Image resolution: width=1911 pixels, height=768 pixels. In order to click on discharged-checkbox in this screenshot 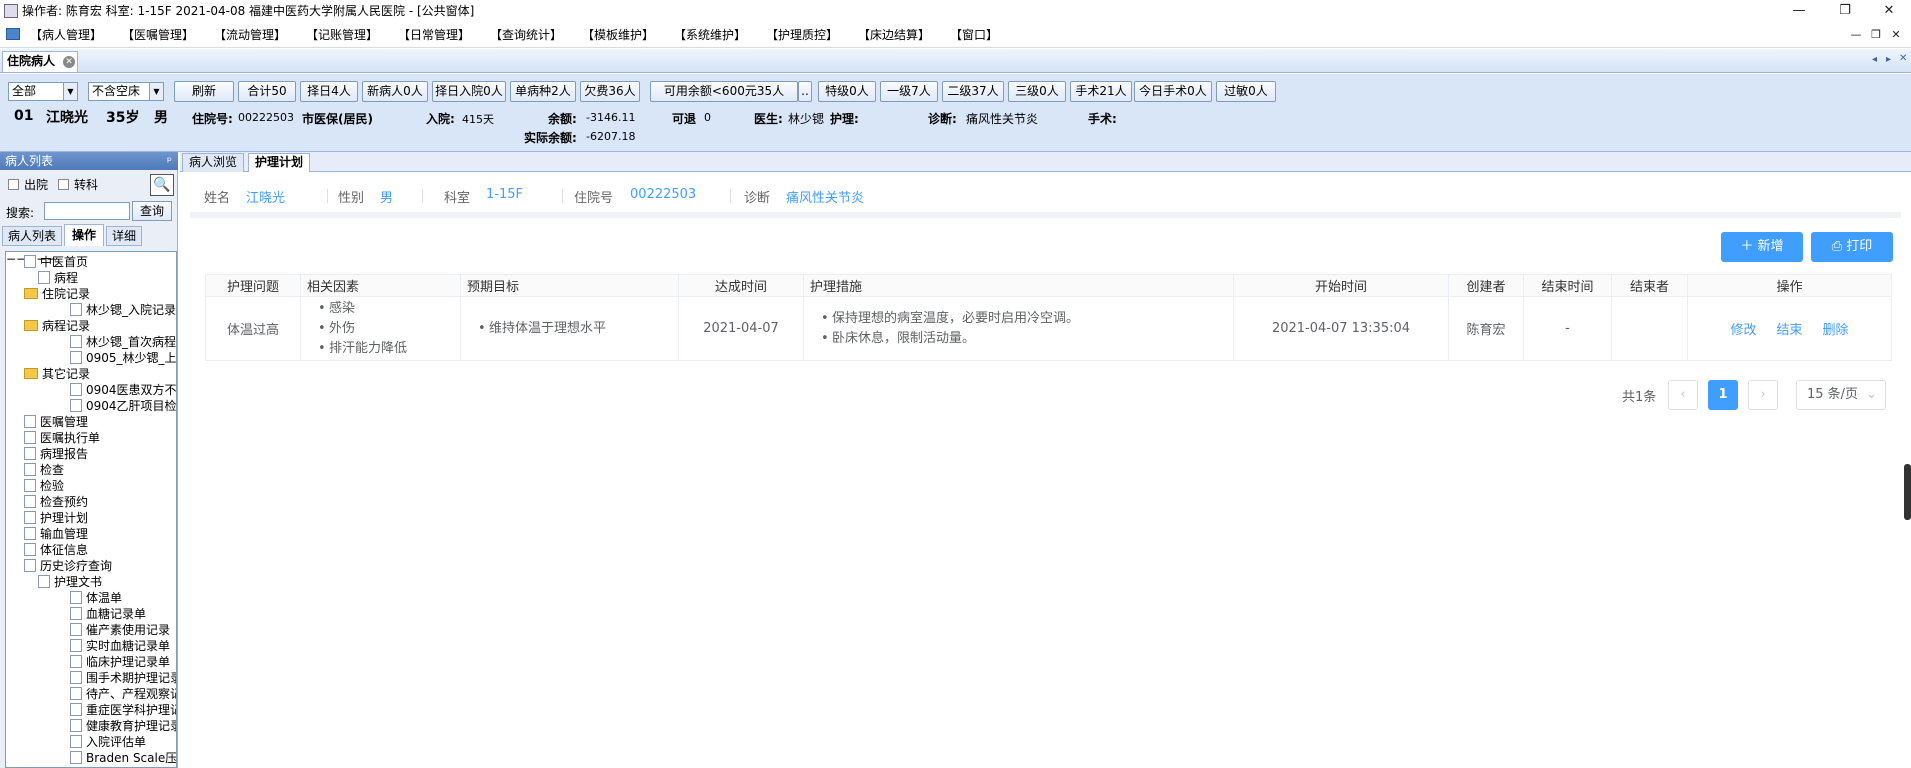, I will do `click(13, 184)`.